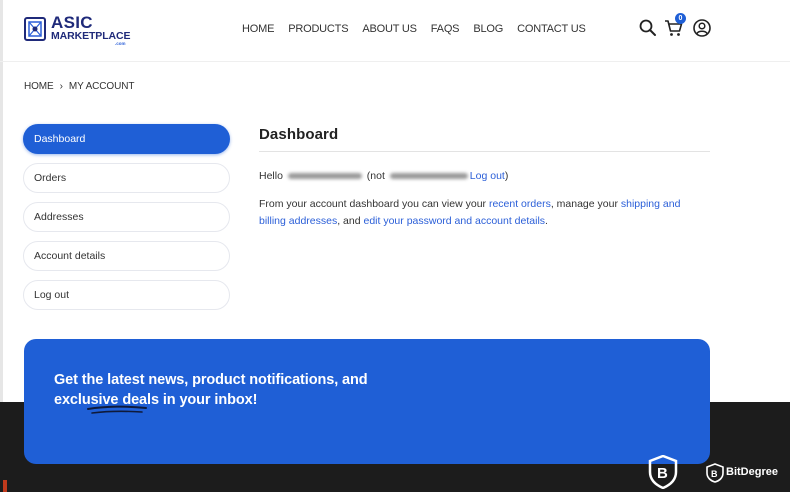 This screenshot has height=492, width=790. Describe the element at coordinates (702, 28) in the screenshot. I see `user-icon` at that location.